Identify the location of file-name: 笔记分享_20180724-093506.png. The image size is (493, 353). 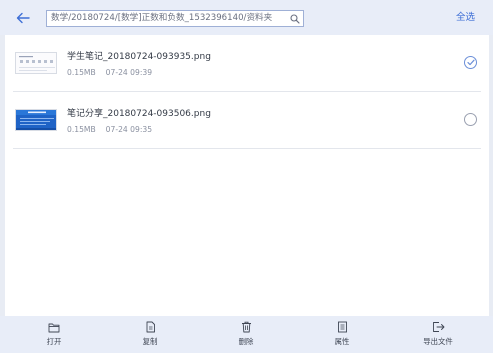
(139, 114).